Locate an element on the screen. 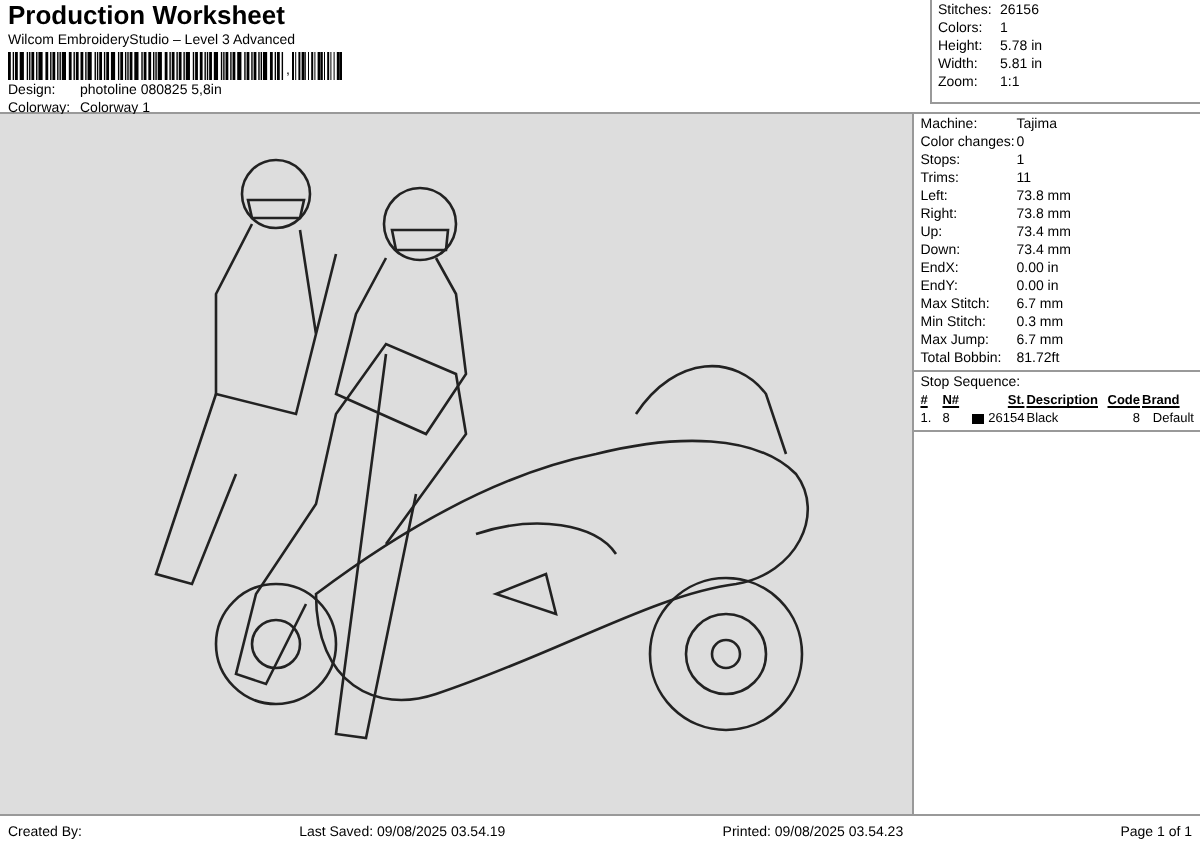 The width and height of the screenshot is (1200, 848). worksheet-title: Production Worksheet is located at coordinates (147, 16).